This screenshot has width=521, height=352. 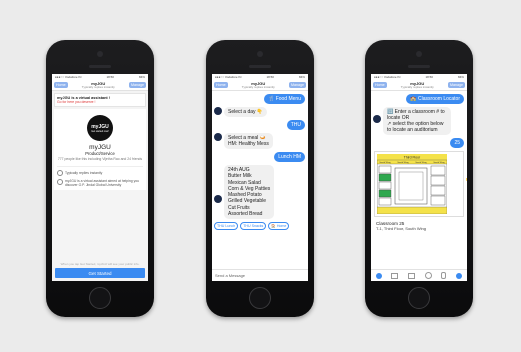 What do you see at coordinates (239, 170) in the screenshot?
I see `menu-item: 24th AUG` at bounding box center [239, 170].